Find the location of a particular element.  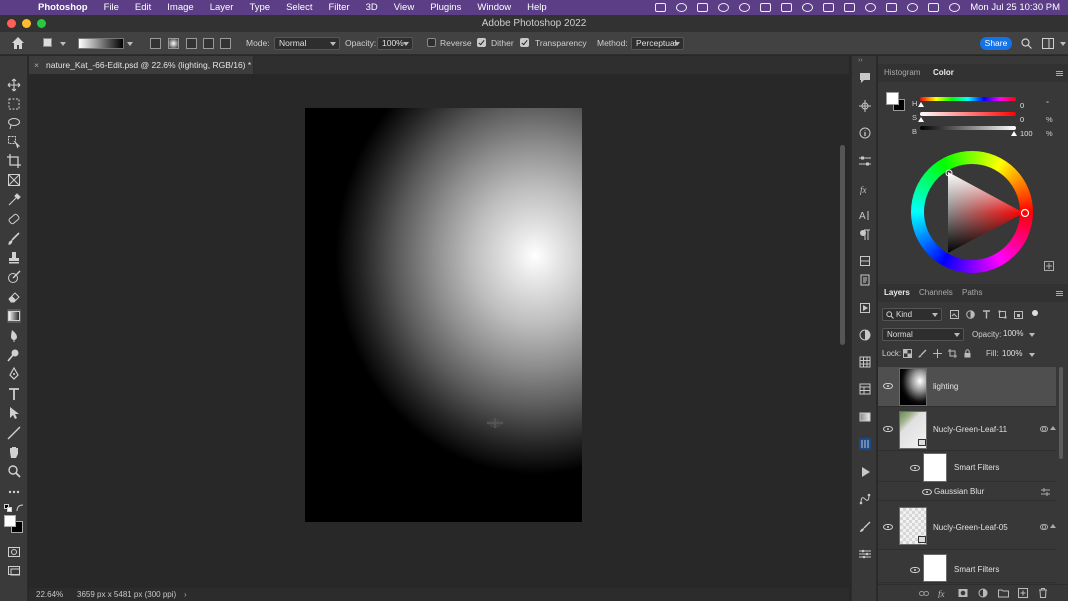

share-button: Share is located at coordinates (996, 43).